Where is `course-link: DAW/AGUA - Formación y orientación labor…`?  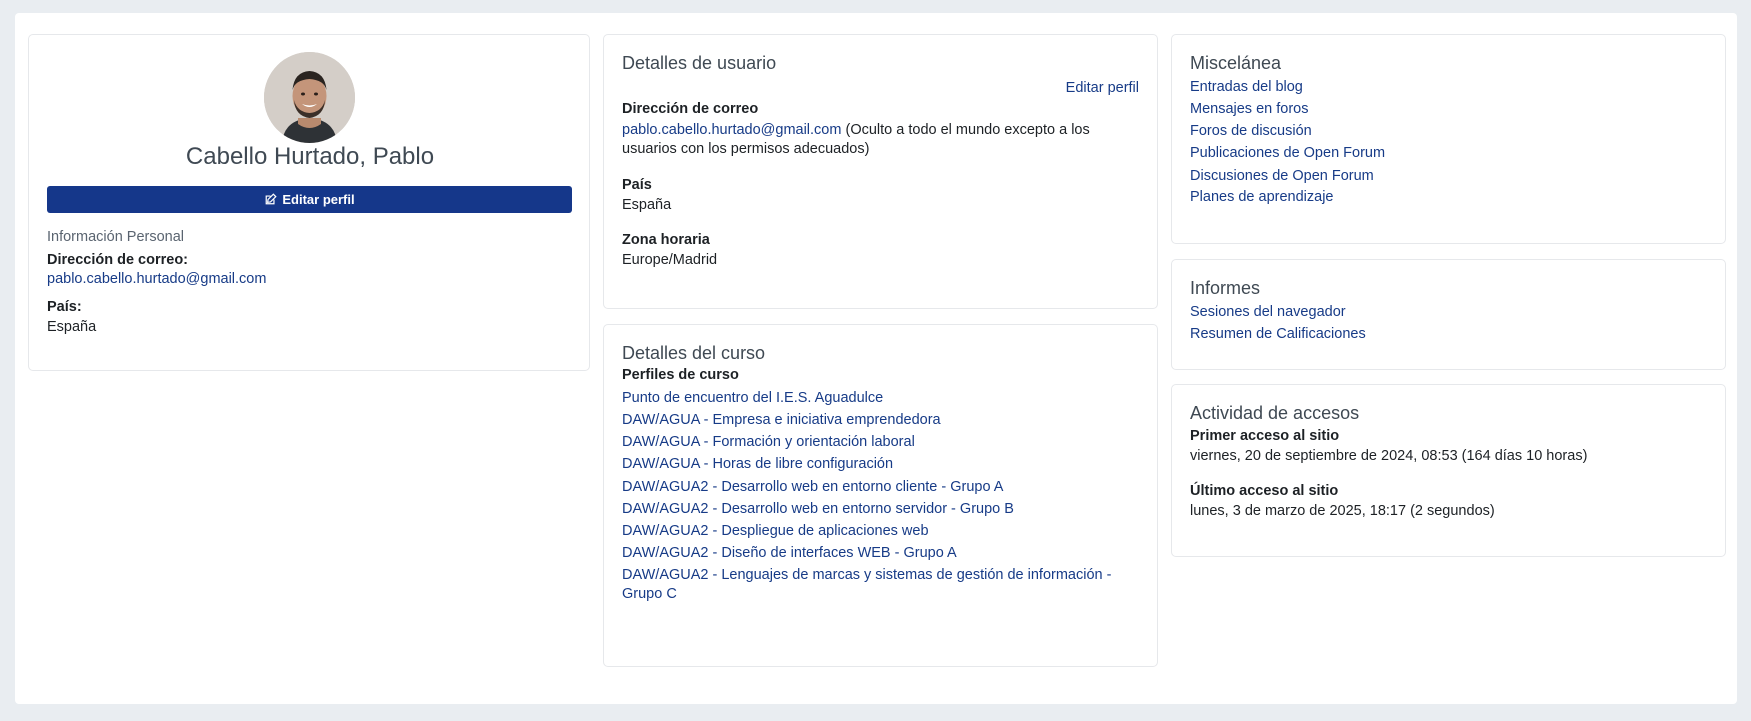
course-link: DAW/AGUA - Formación y orientación labor… is located at coordinates (768, 442).